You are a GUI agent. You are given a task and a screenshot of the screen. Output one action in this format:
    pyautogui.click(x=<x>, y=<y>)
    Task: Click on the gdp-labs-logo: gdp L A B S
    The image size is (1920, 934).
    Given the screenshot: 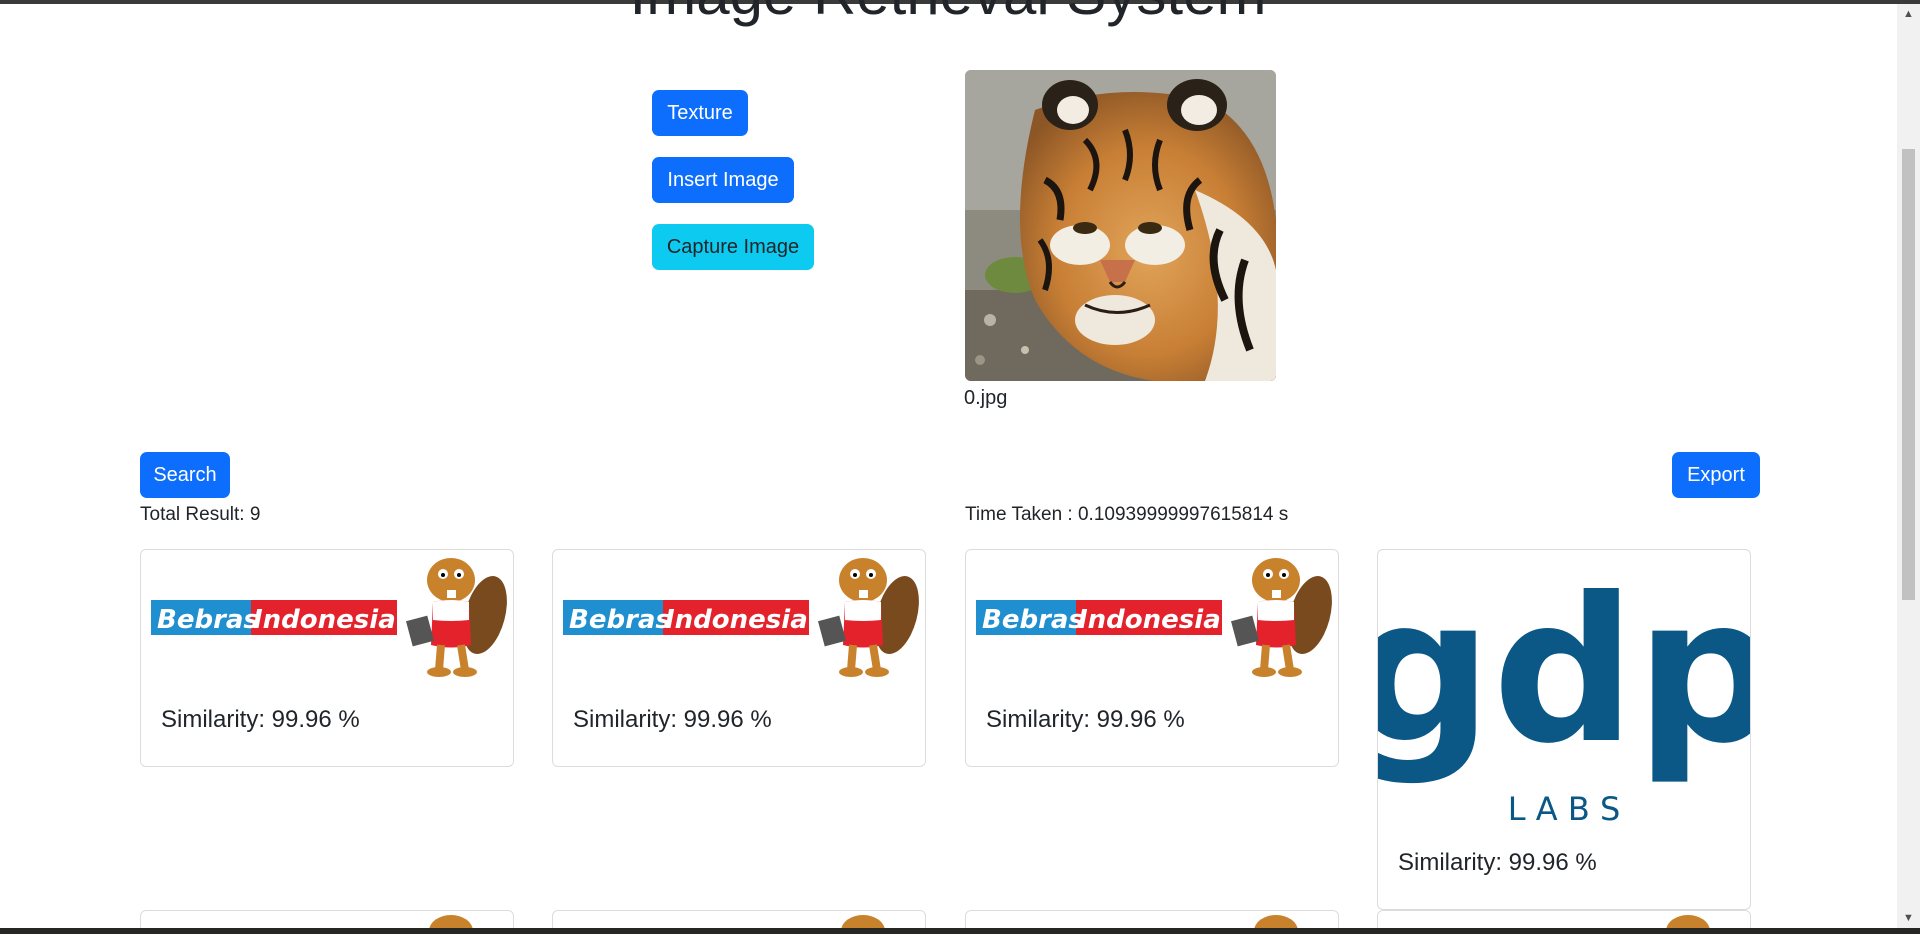 What is the action you would take?
    pyautogui.click(x=1564, y=691)
    